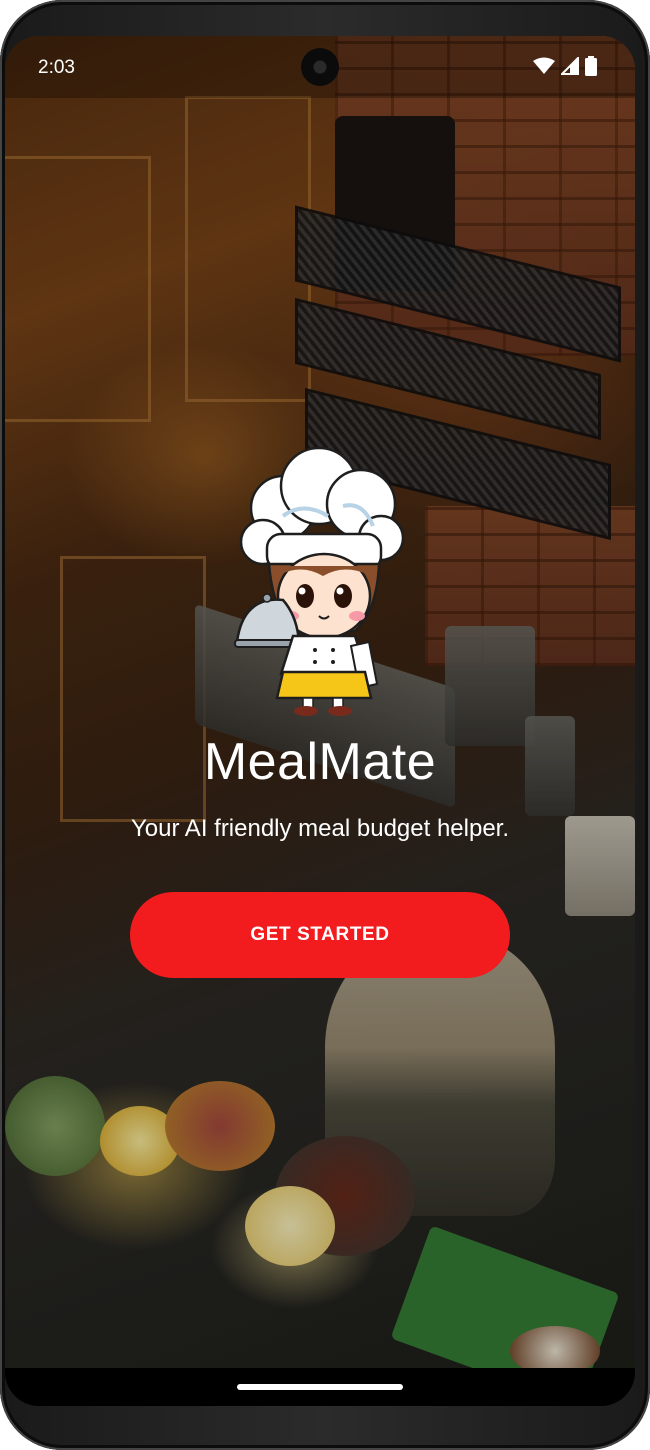 The image size is (650, 1450). Describe the element at coordinates (569, 67) in the screenshot. I see `cellular-signal-icon` at that location.